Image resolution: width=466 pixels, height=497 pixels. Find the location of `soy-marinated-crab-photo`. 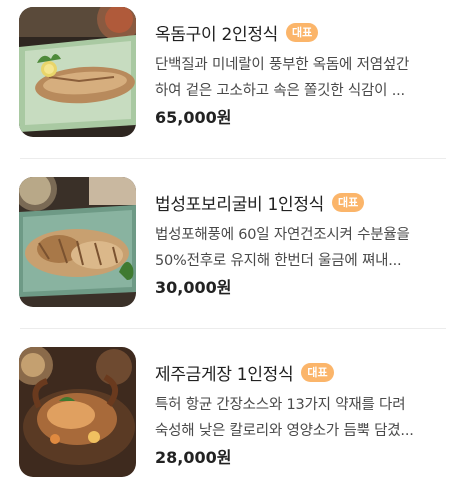

soy-marinated-crab-photo is located at coordinates (77, 412).